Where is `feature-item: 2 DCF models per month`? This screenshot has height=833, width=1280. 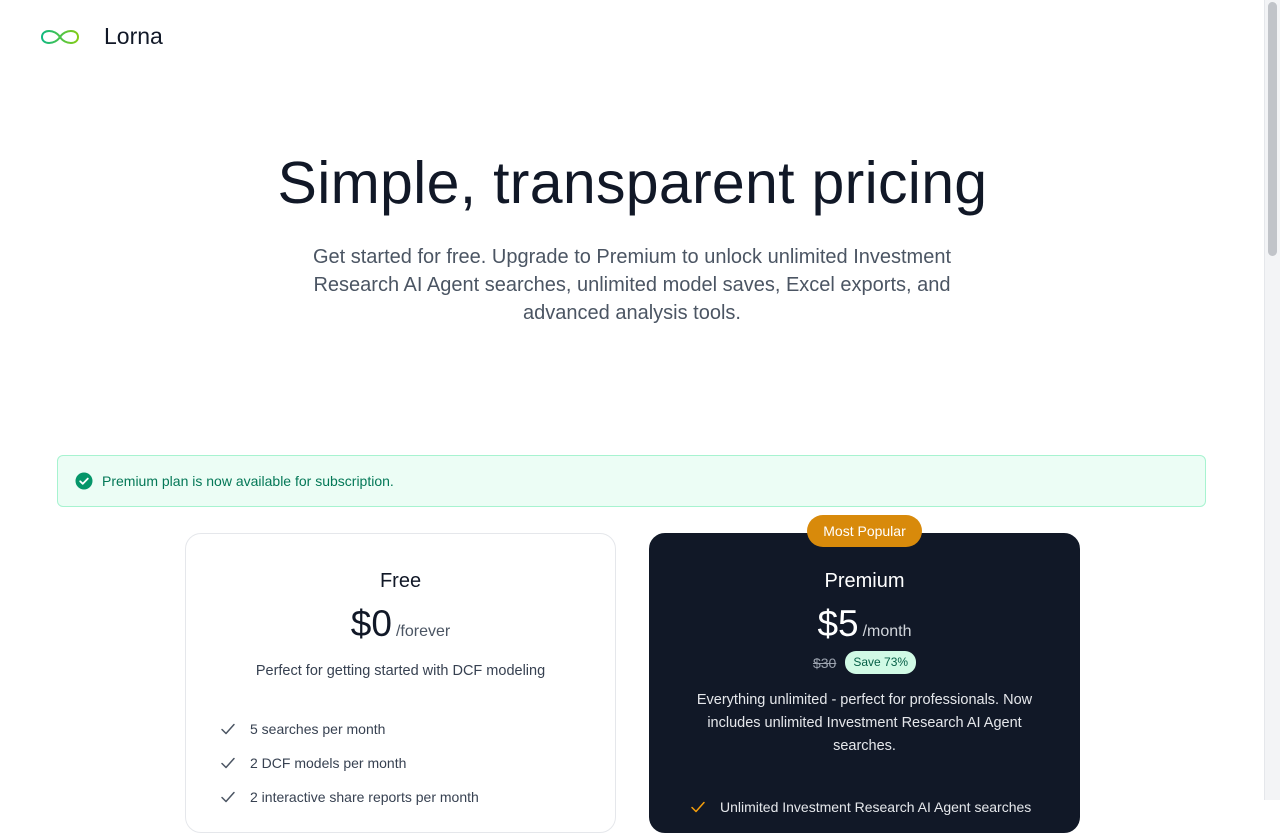
feature-item: 2 DCF models per month is located at coordinates (407, 763).